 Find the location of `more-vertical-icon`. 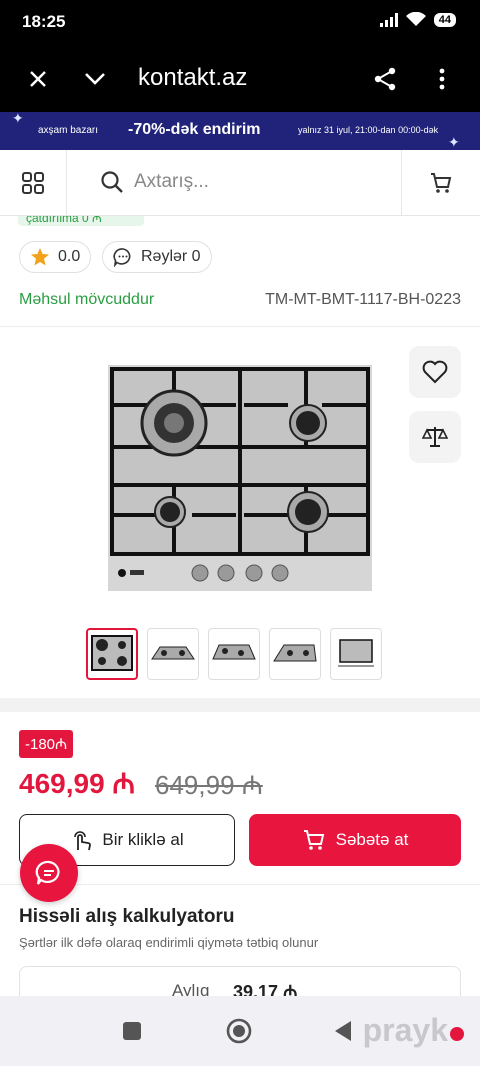

more-vertical-icon is located at coordinates (442, 79).